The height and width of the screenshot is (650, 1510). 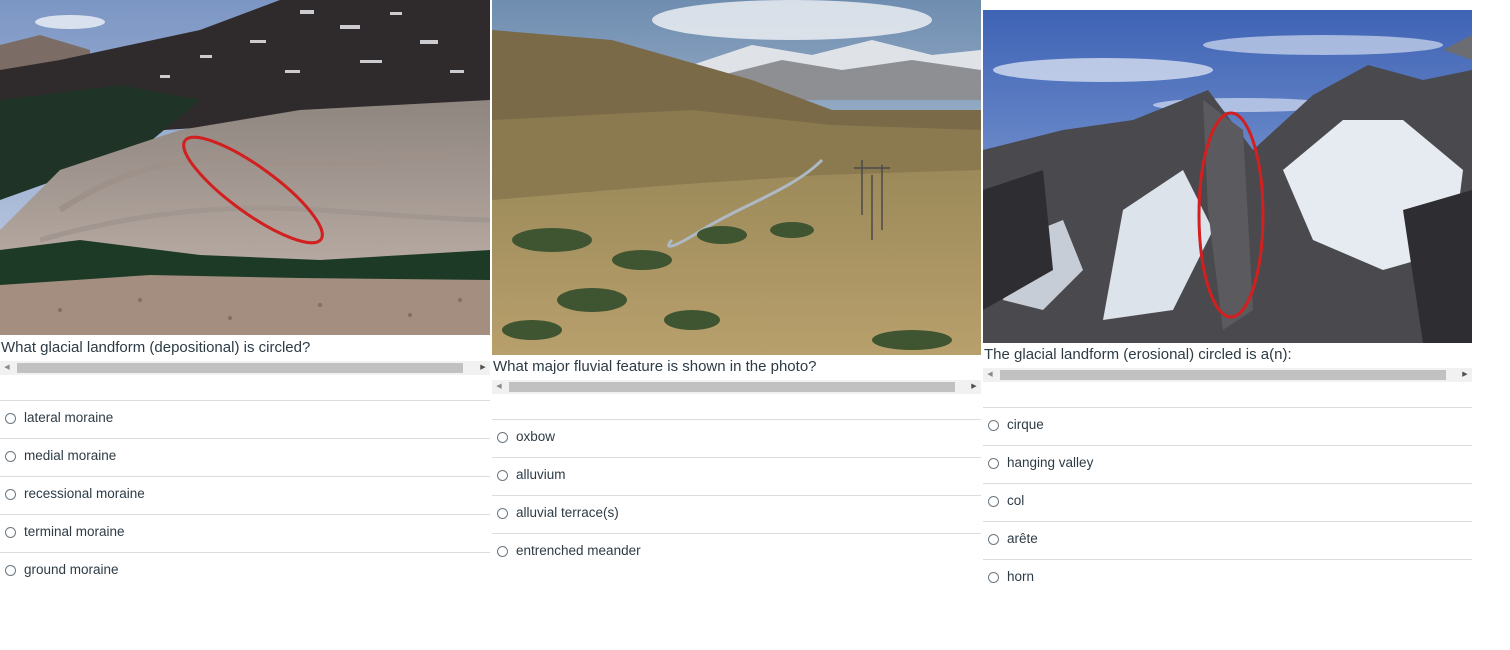 What do you see at coordinates (1020, 576) in the screenshot?
I see `answer-label: horn` at bounding box center [1020, 576].